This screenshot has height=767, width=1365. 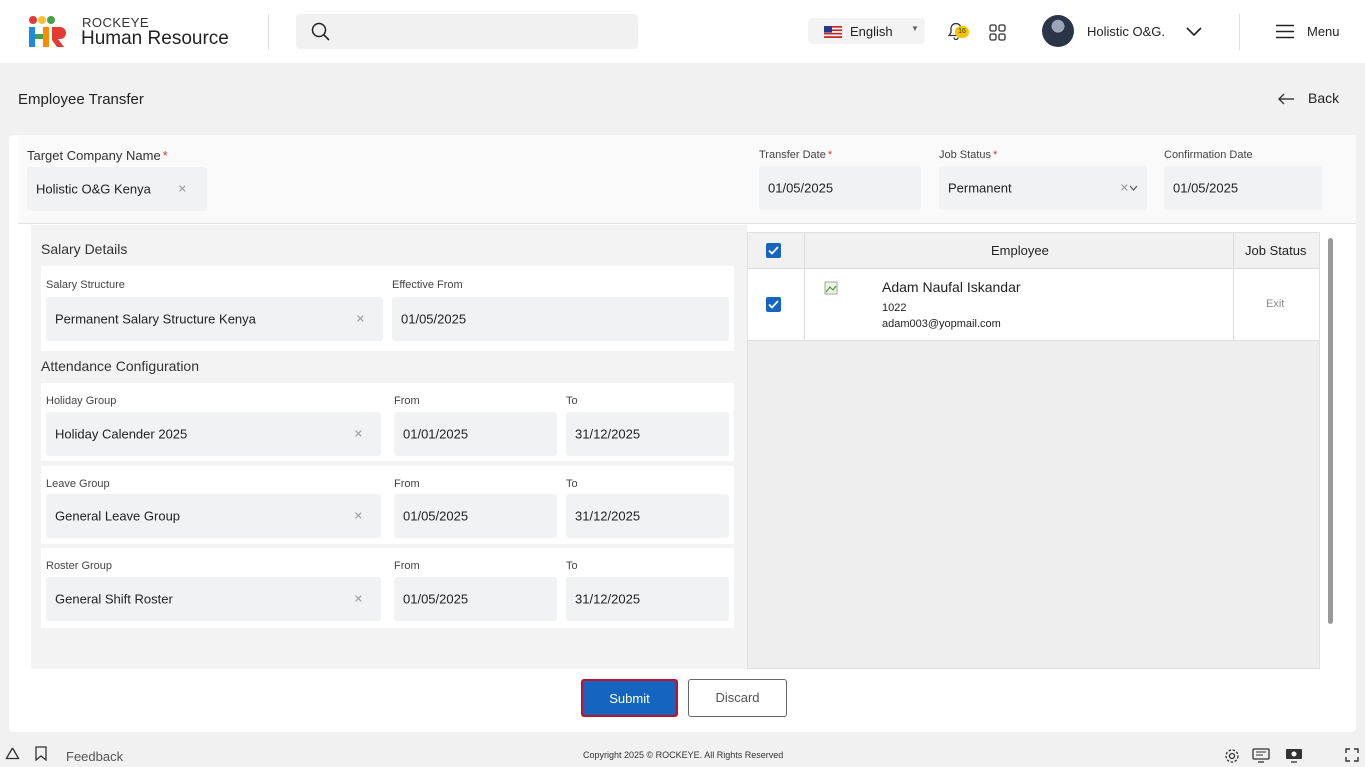 I want to click on holiday-from-input: 01/01/2025, so click(x=475, y=434).